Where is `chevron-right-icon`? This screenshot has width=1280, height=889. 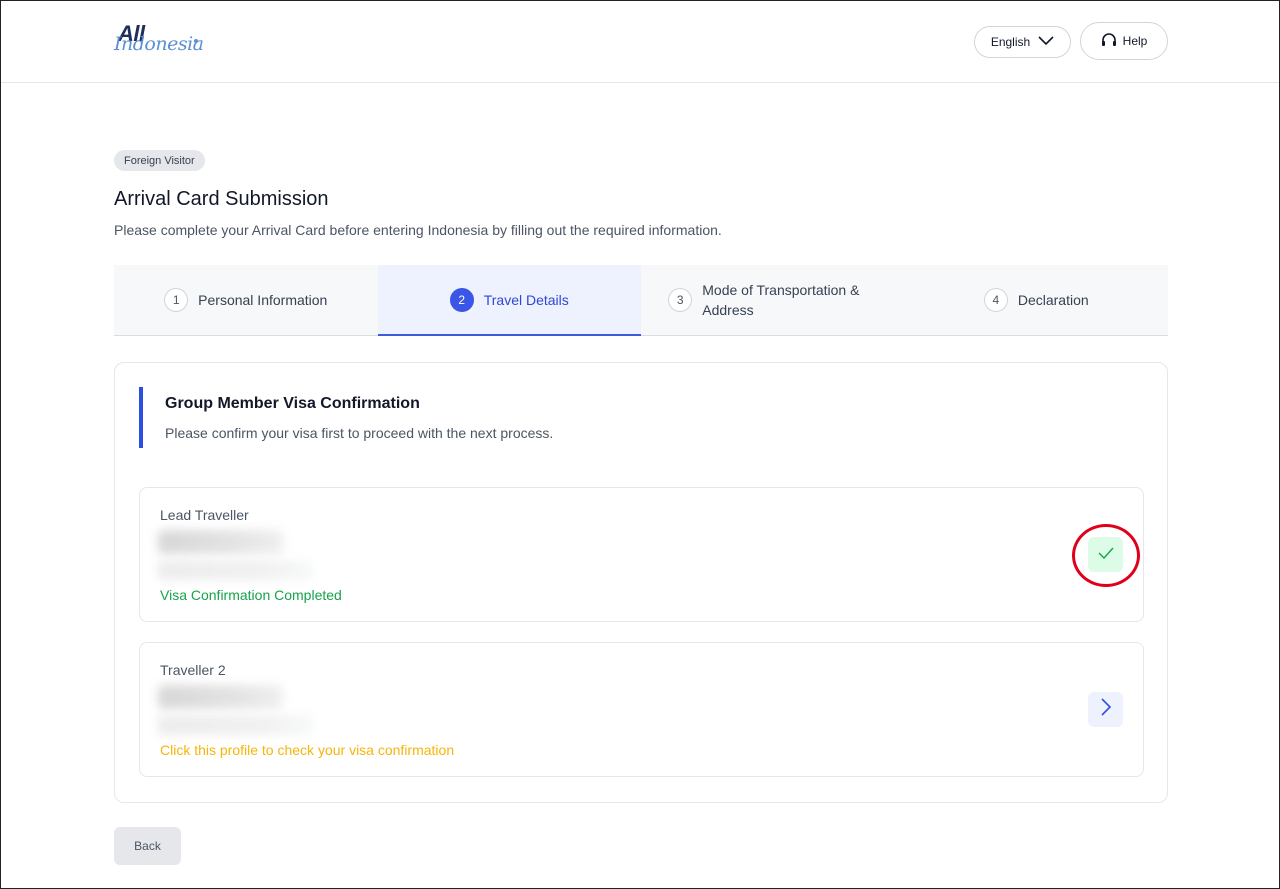
chevron-right-icon is located at coordinates (1105, 709).